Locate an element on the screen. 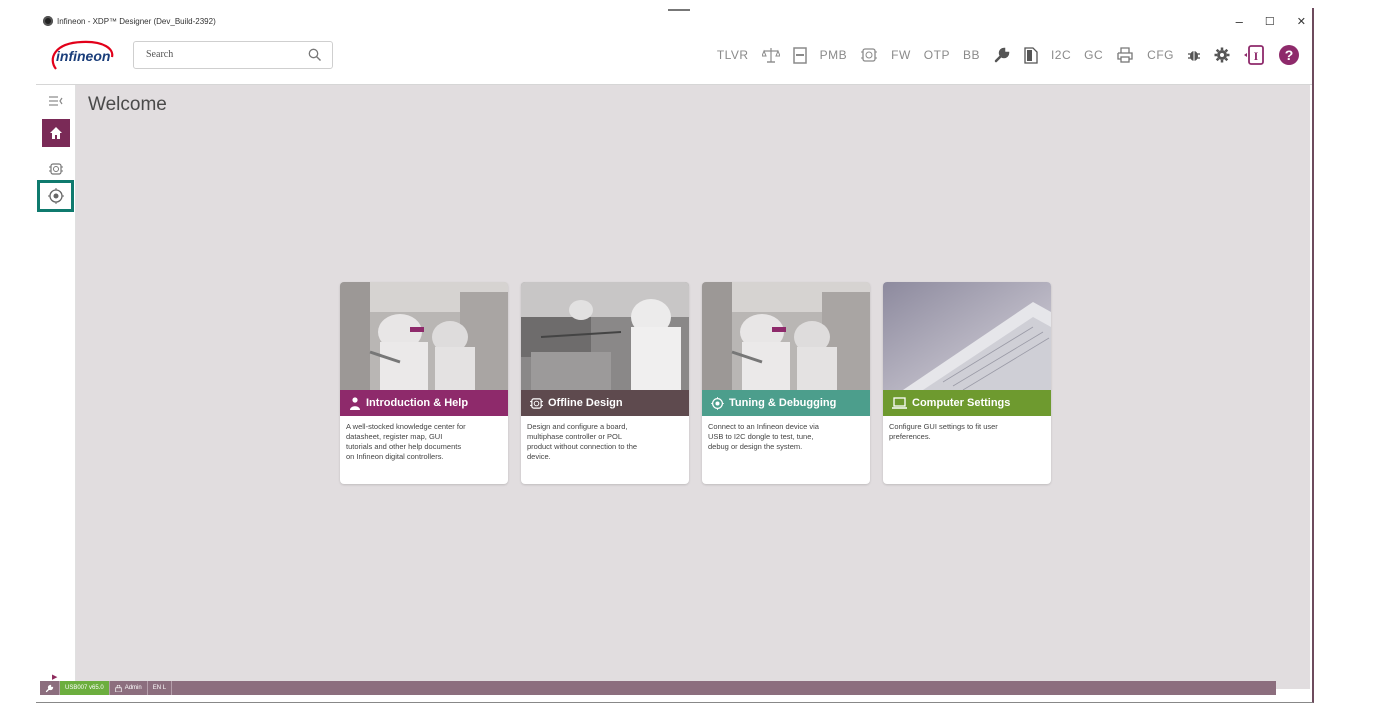 Image resolution: width=1373 pixels, height=705 pixels. target-icon is located at coordinates (717, 403).